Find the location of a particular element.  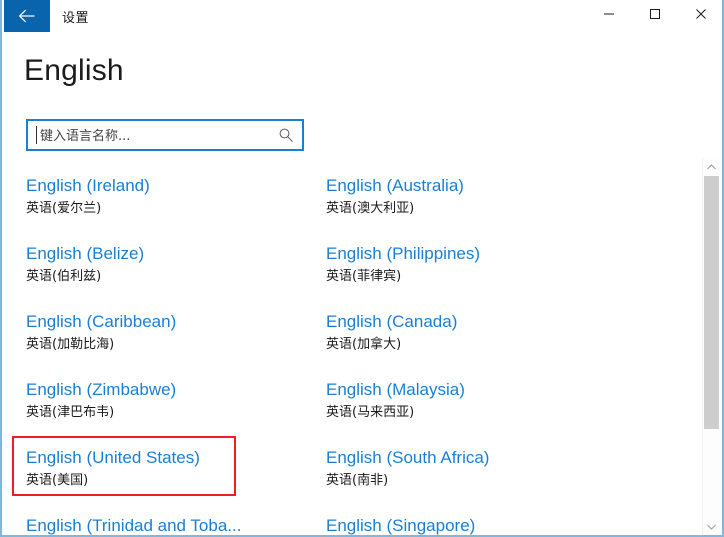

language-name-english: English (Malaysia) is located at coordinates (395, 389).